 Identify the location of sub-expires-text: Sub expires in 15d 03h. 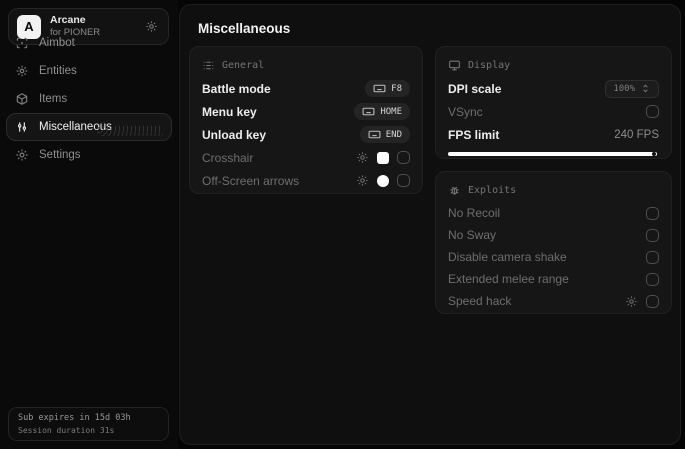
(74, 418).